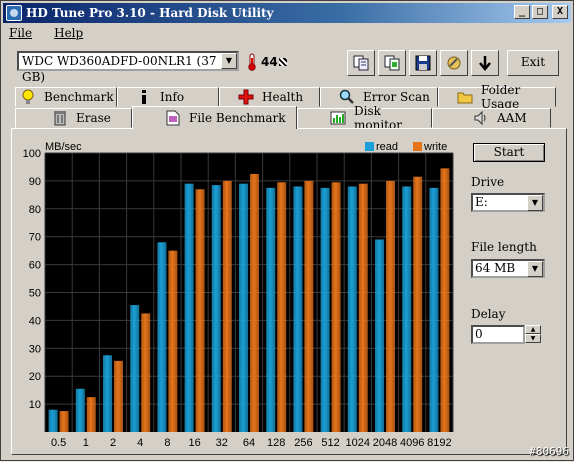 Image resolution: width=574 pixels, height=462 pixels. I want to click on x-tick-label: 1024, so click(358, 443).